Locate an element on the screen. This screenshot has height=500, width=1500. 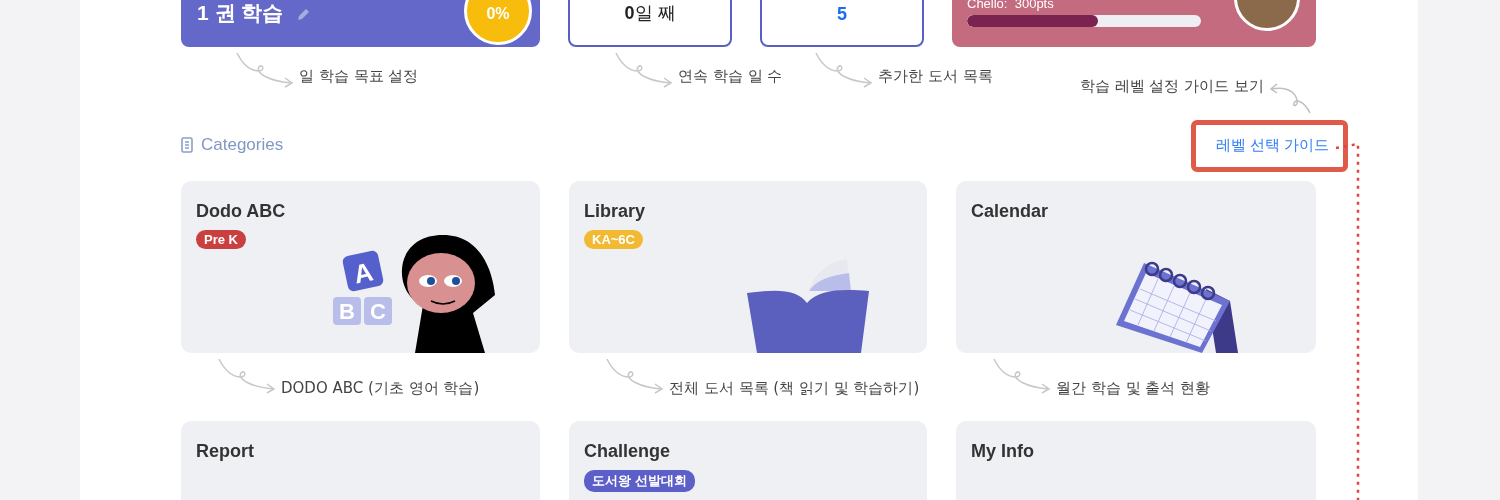
category-title: My Info is located at coordinates (1002, 451).